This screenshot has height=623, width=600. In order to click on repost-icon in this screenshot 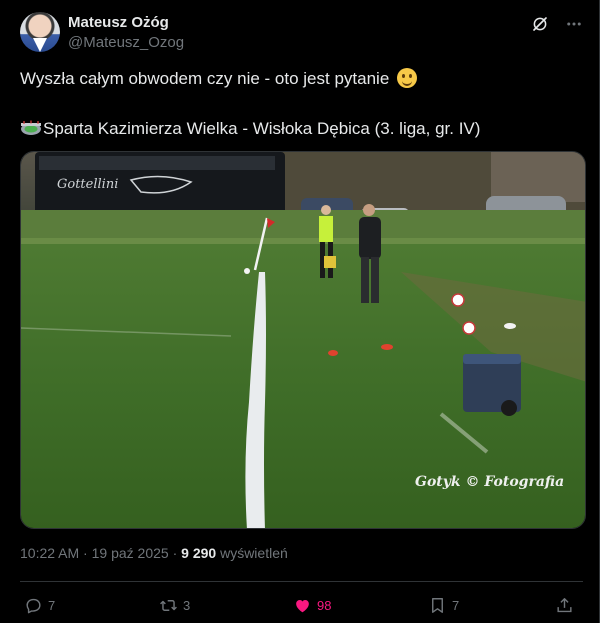, I will do `click(168, 605)`.